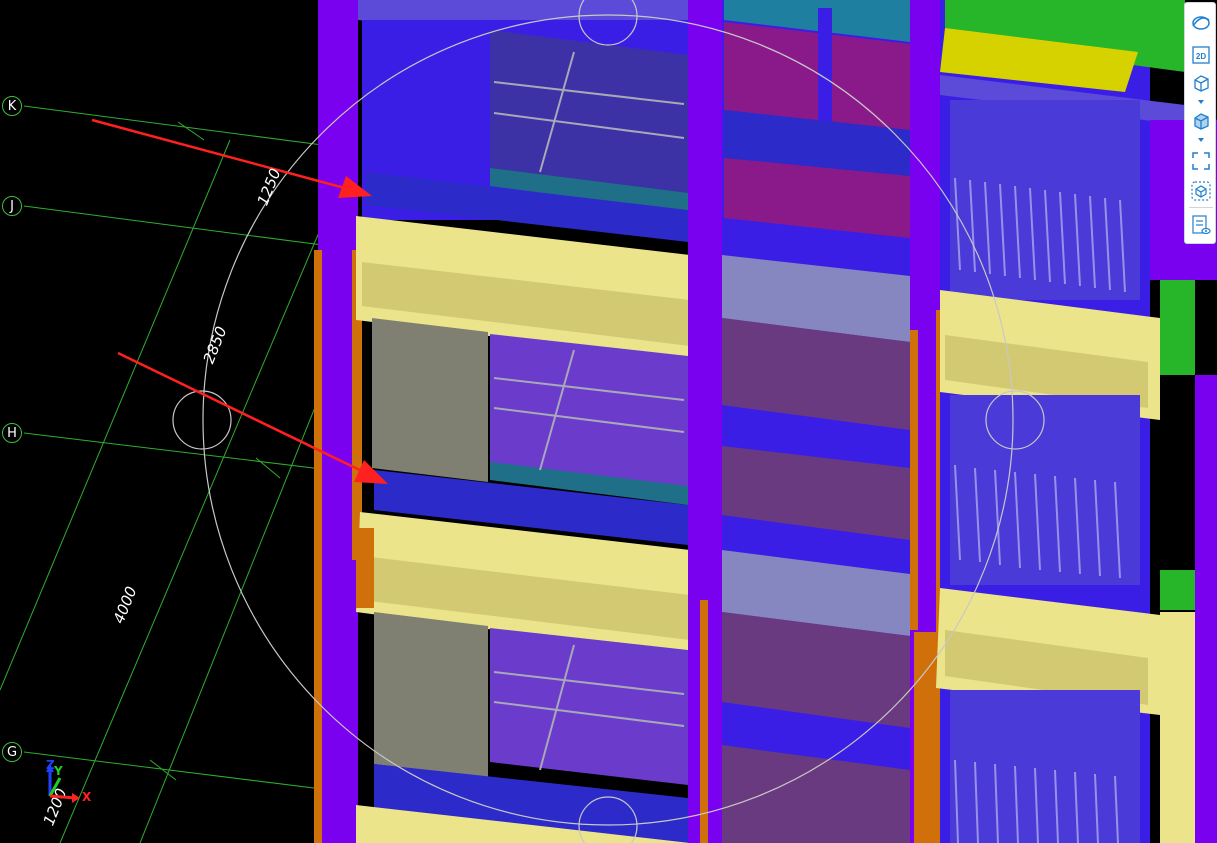  I want to click on view-3d-solid-button, so click(1201, 121).